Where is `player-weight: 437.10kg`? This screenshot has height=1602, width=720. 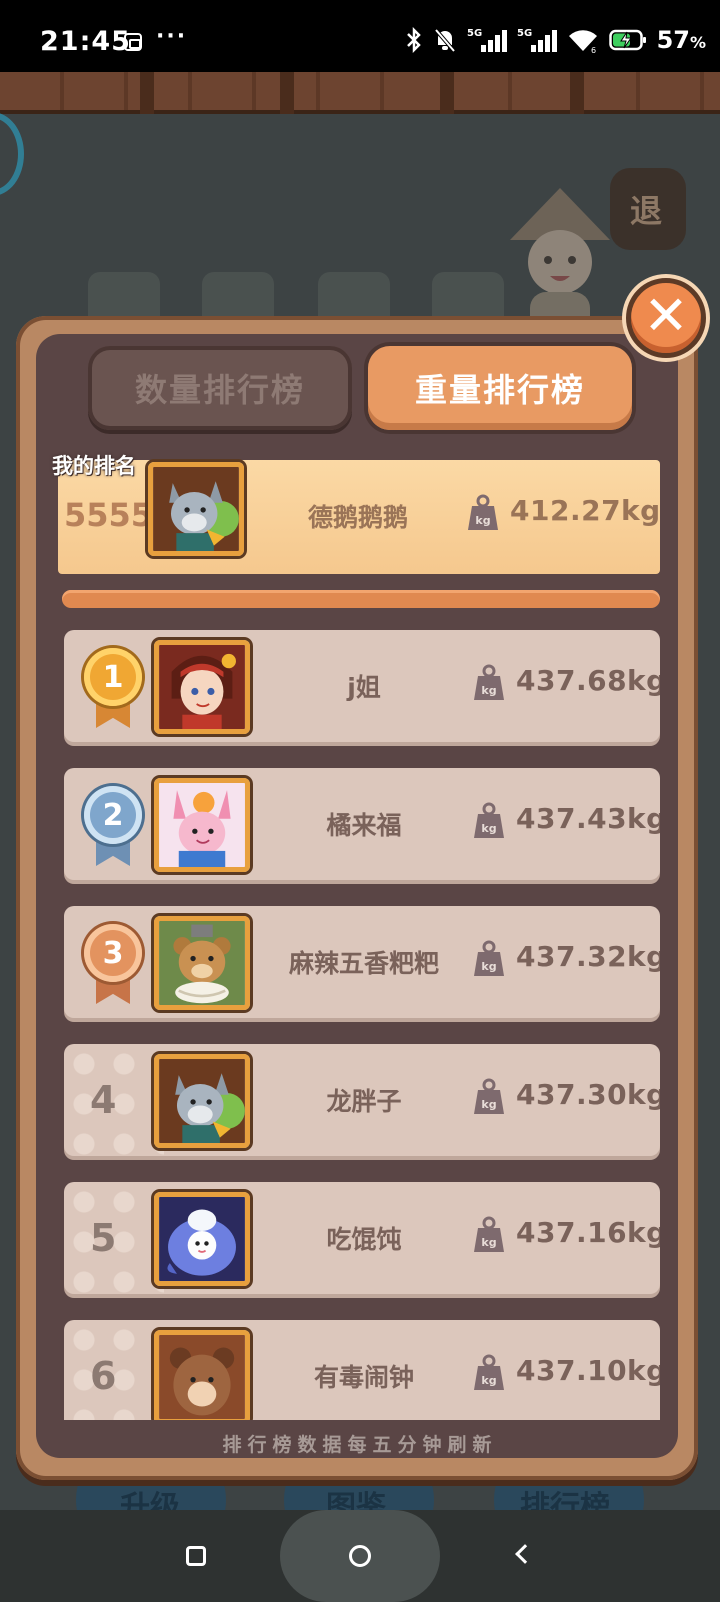
player-weight: 437.10kg is located at coordinates (588, 1370).